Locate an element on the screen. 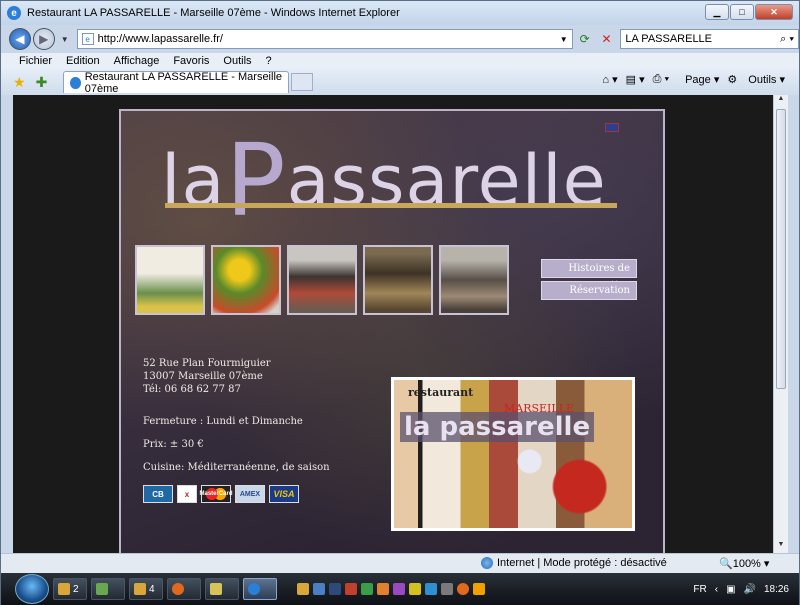 The height and width of the screenshot is (605, 800). system-tray: FR ‹ ▣ 🔊 18:26 is located at coordinates (737, 589).